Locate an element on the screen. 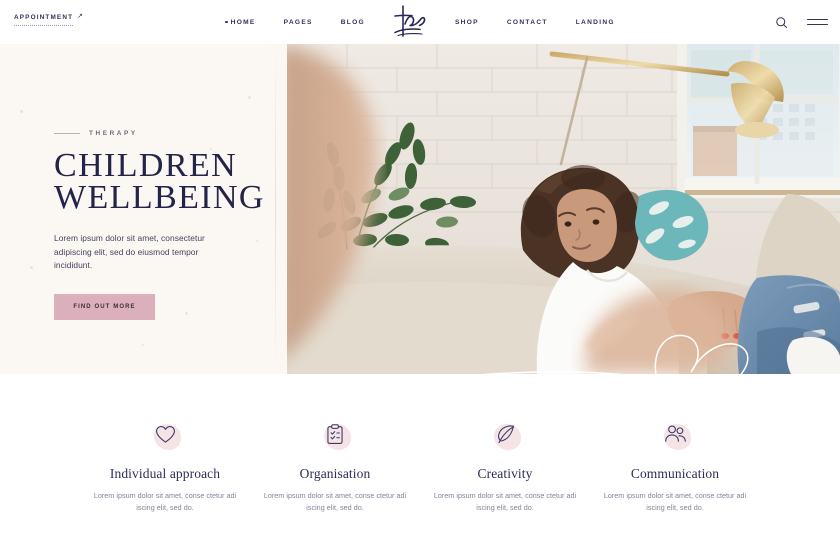 The height and width of the screenshot is (551, 840). nav-item-shop: SHOP is located at coordinates (467, 22).